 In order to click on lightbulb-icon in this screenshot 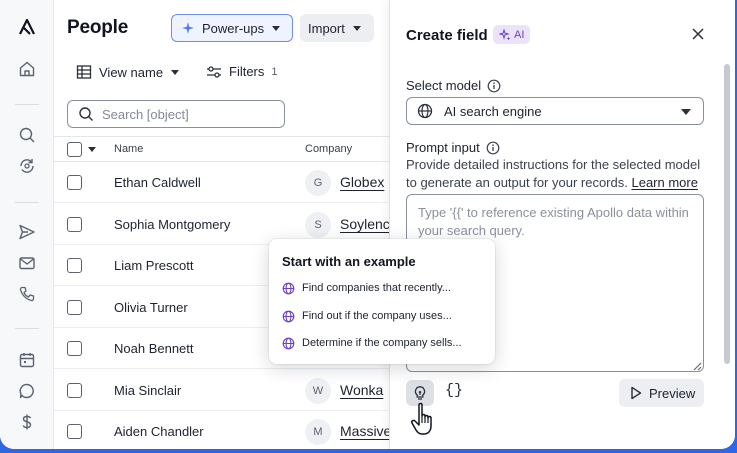, I will do `click(420, 393)`.